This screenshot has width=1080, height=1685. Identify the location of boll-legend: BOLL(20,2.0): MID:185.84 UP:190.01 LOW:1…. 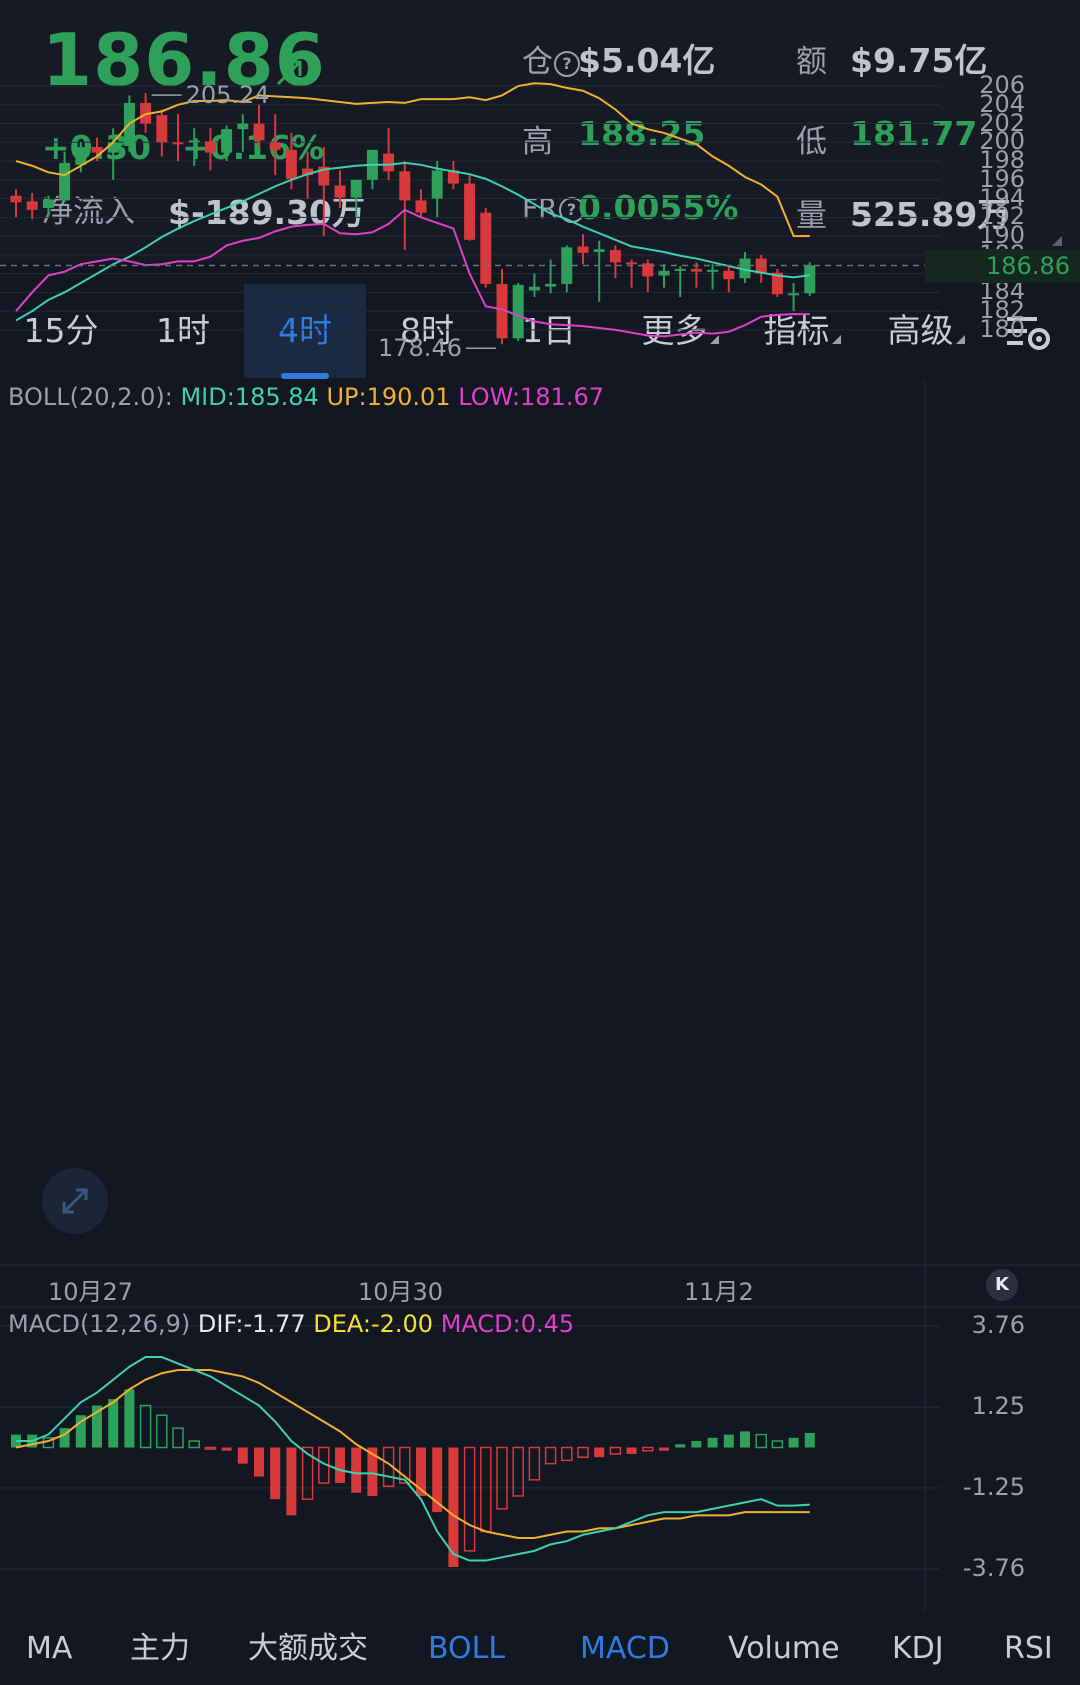
(306, 397).